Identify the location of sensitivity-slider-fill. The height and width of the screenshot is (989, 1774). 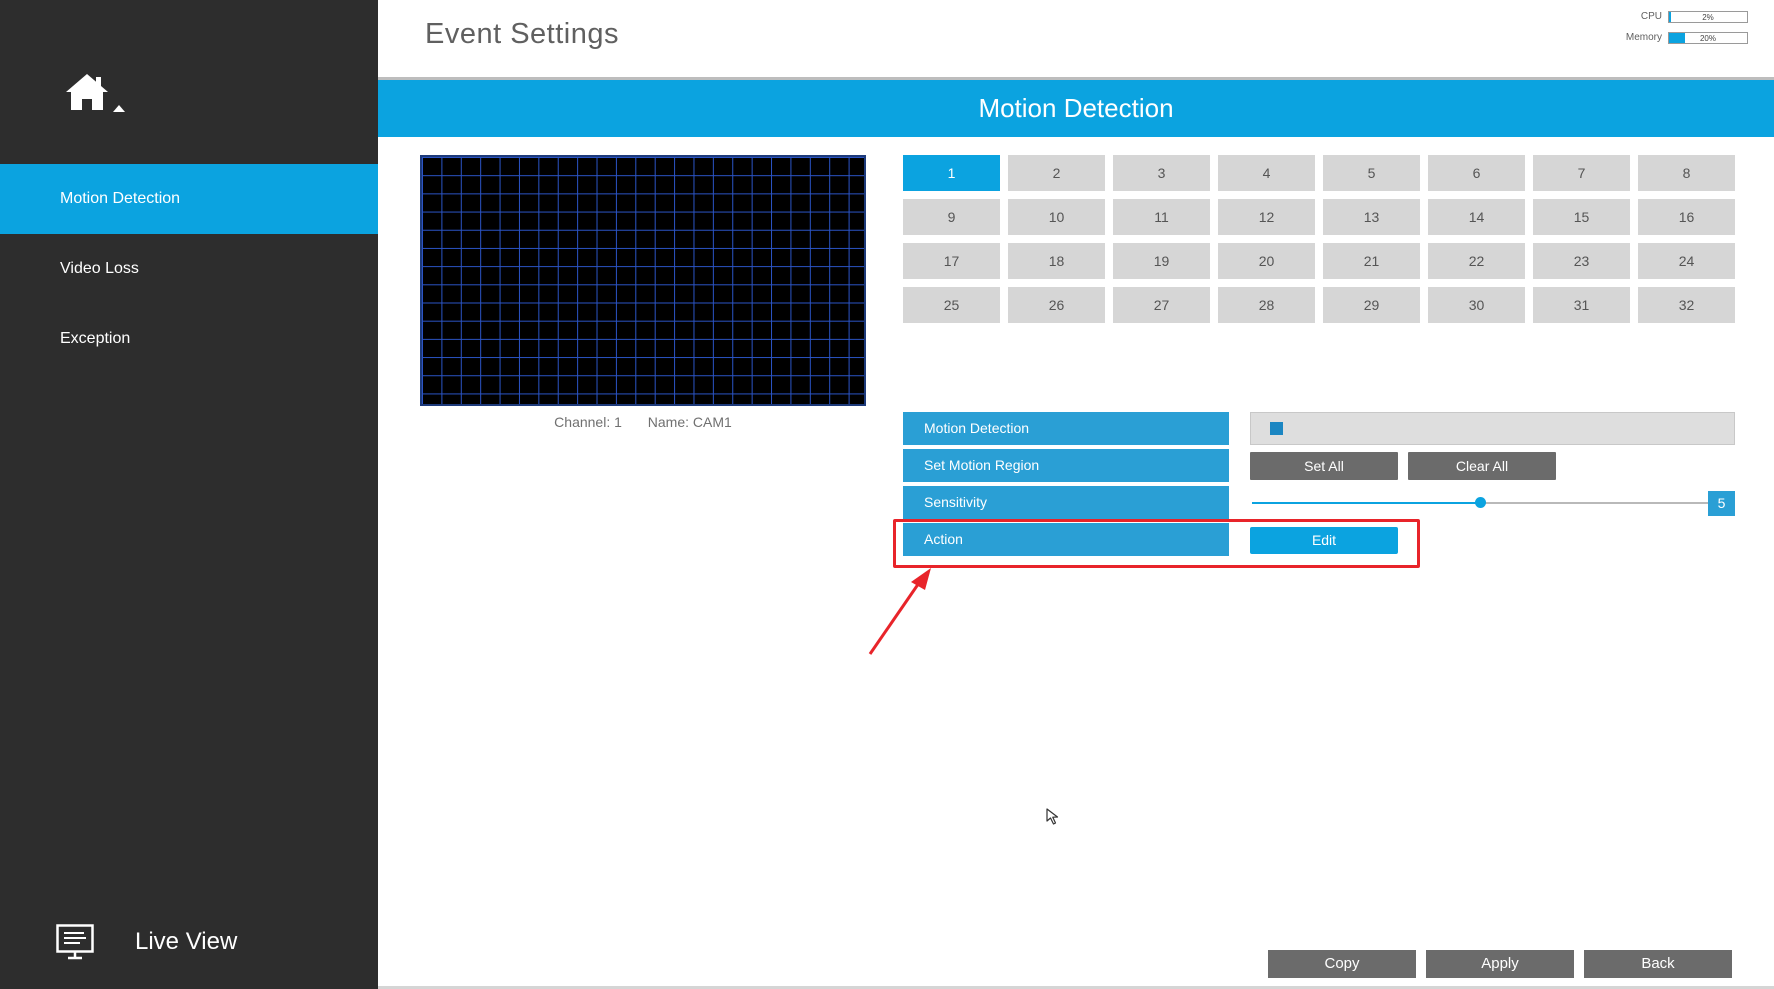
(1366, 503).